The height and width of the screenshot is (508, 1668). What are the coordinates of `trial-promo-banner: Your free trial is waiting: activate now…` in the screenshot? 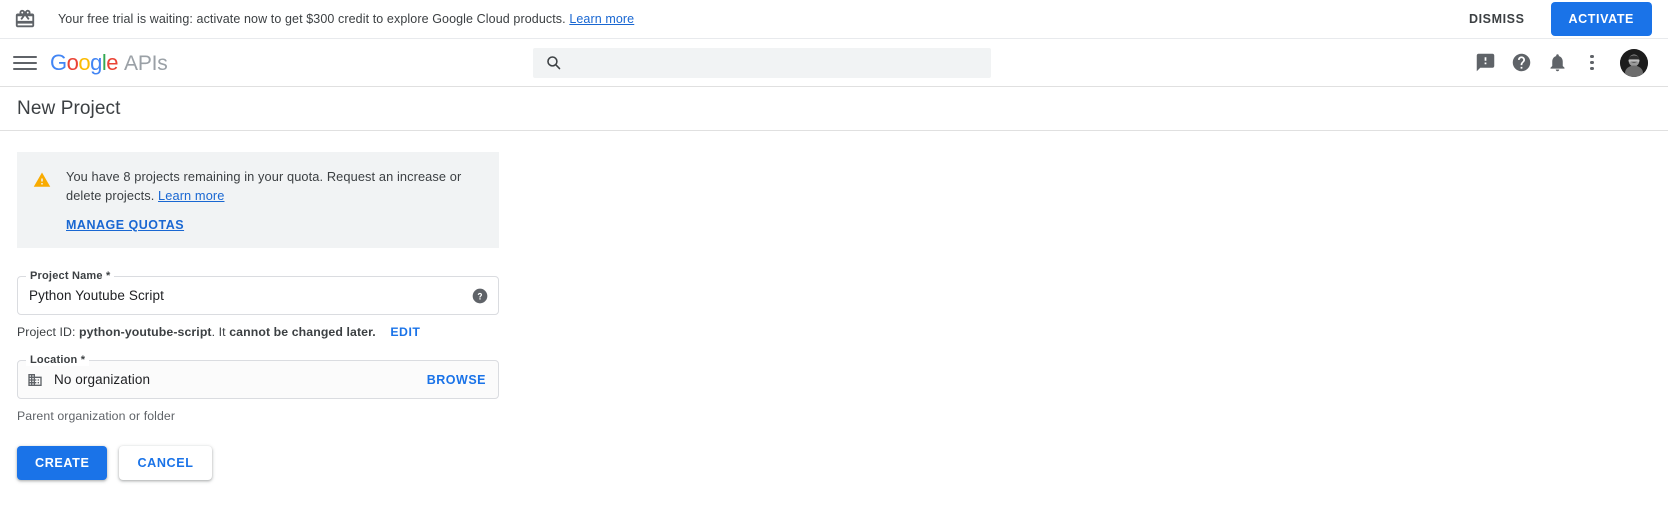 It's located at (834, 19).